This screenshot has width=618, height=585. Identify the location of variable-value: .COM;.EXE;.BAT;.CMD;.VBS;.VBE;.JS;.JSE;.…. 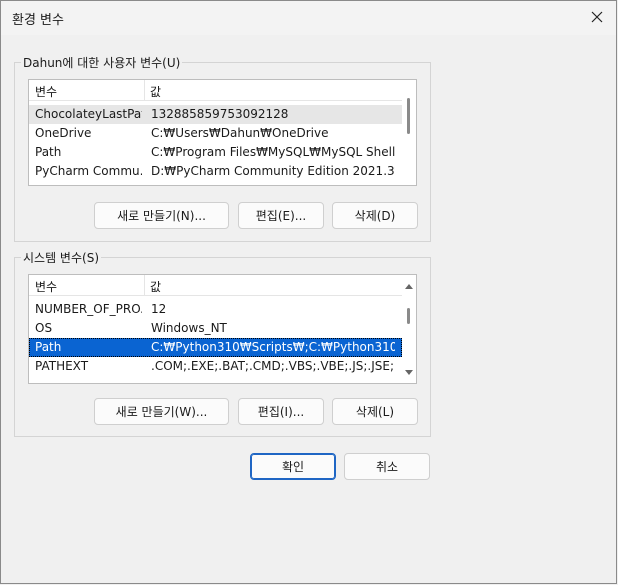
(273, 366).